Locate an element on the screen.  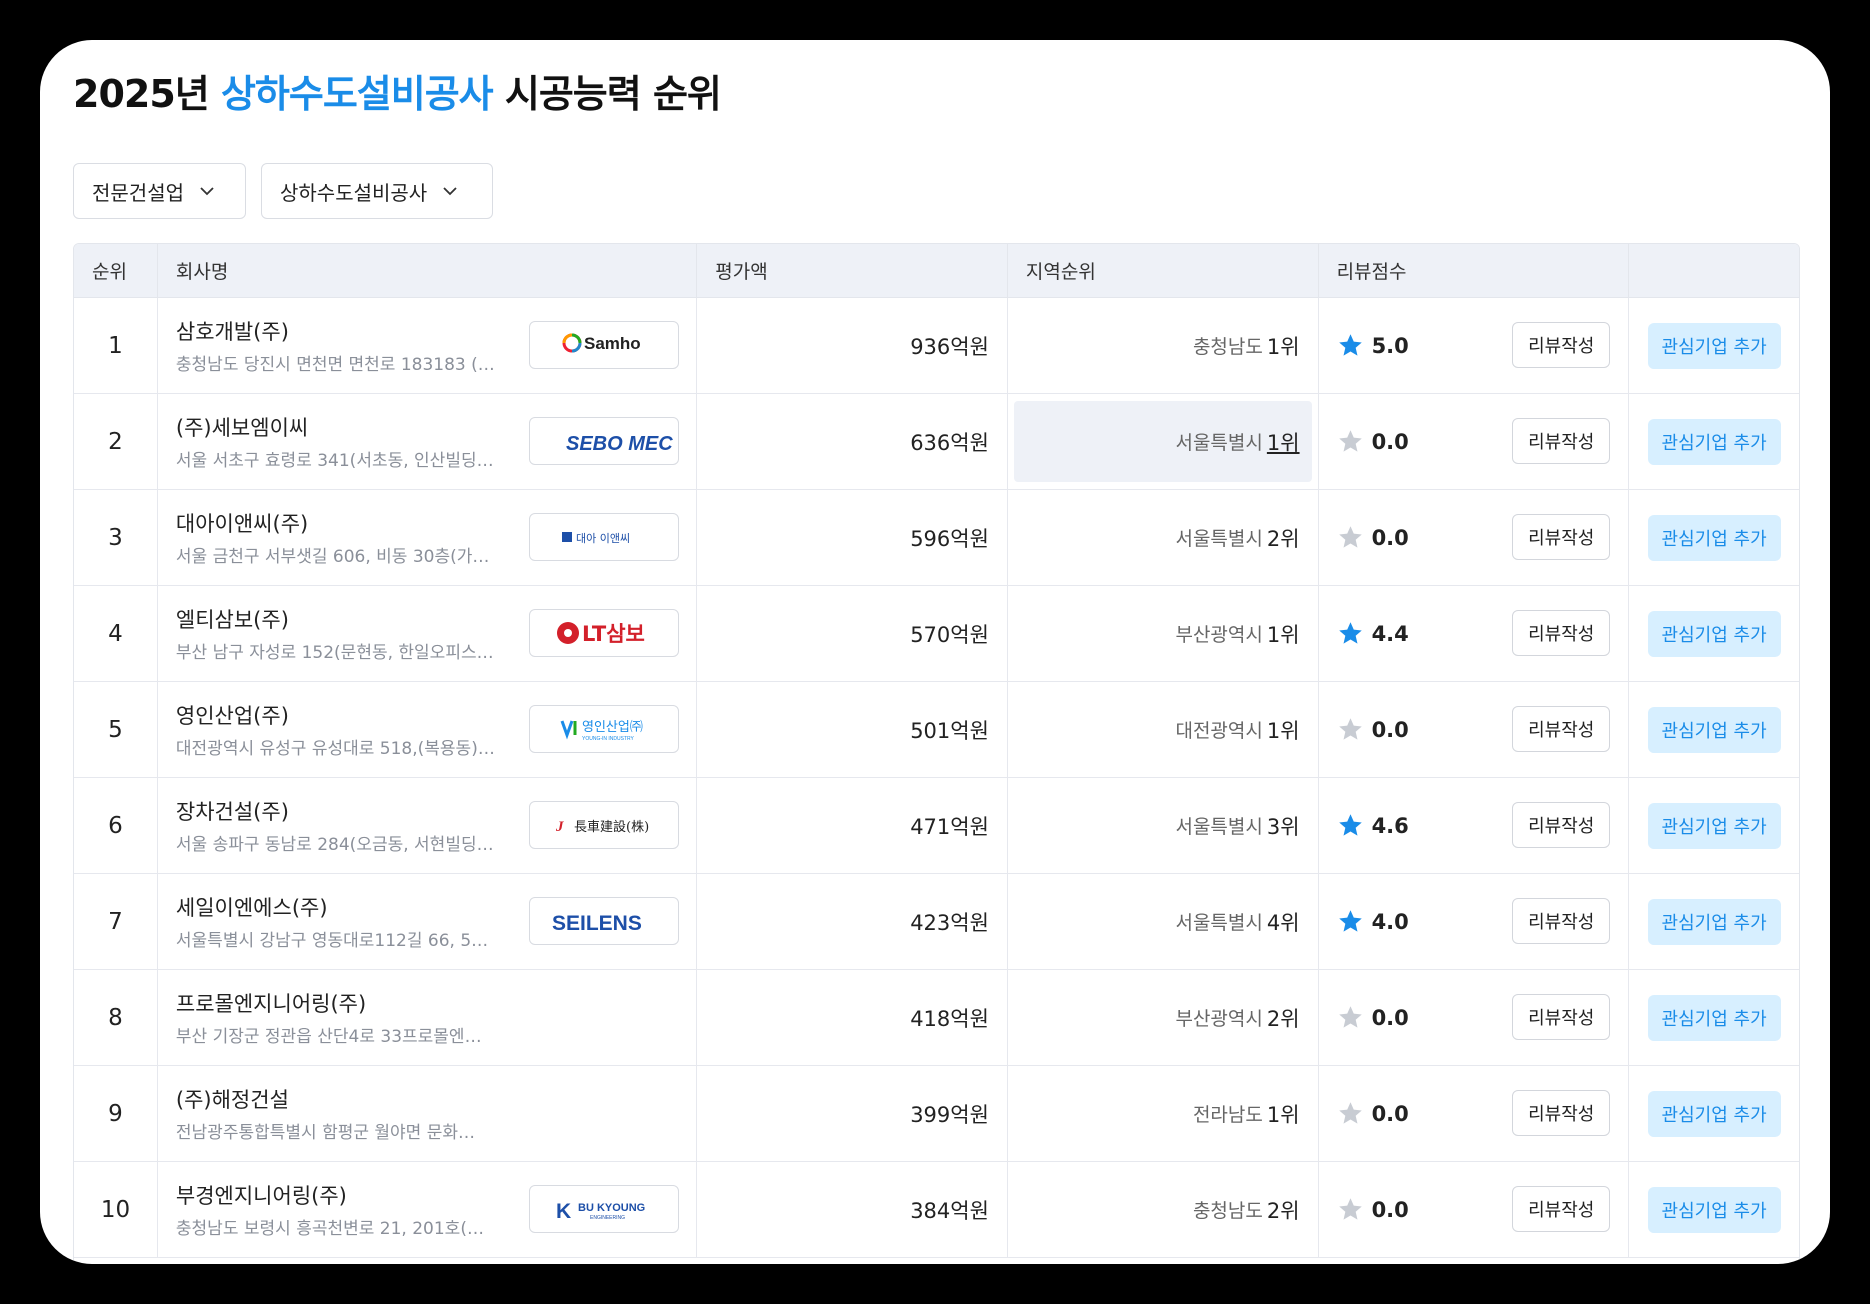
company-logo: 영인산업㈜ YOUNG-IN INDUSTRY is located at coordinates (603, 729).